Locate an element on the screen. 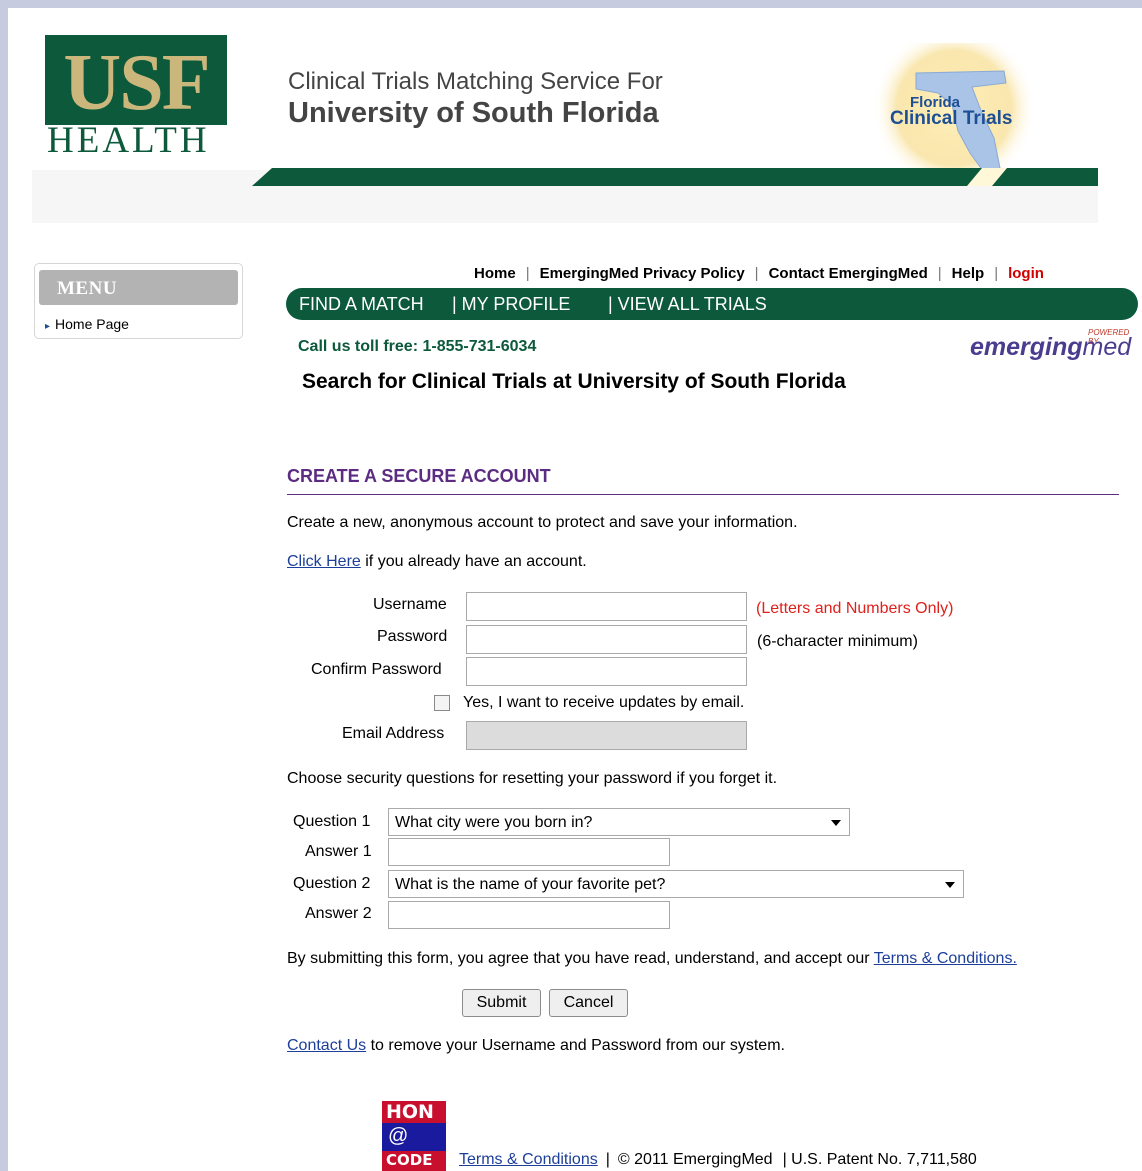 Image resolution: width=1142 pixels, height=1171 pixels. hon-badge-bottom: CODE is located at coordinates (414, 1161).